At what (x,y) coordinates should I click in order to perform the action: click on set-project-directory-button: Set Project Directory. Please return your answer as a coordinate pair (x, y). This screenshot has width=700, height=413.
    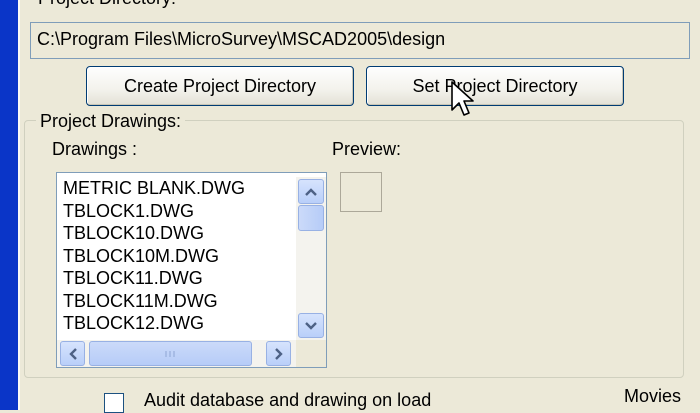
    Looking at the image, I should click on (495, 86).